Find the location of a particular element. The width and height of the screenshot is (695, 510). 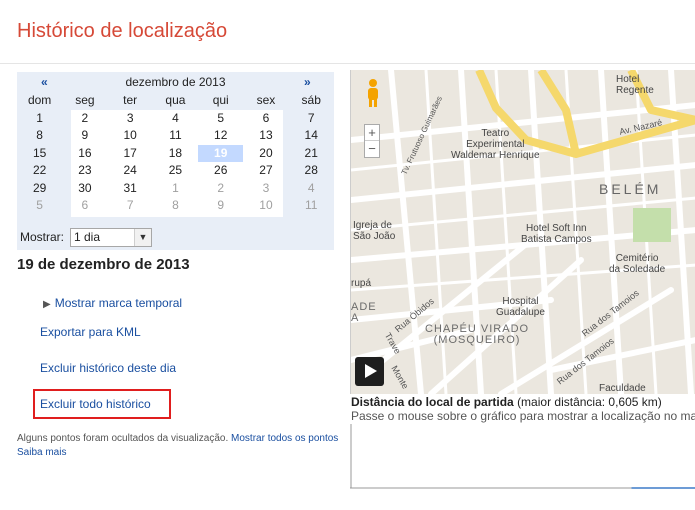

calendar-day: 22 is located at coordinates (39, 171).